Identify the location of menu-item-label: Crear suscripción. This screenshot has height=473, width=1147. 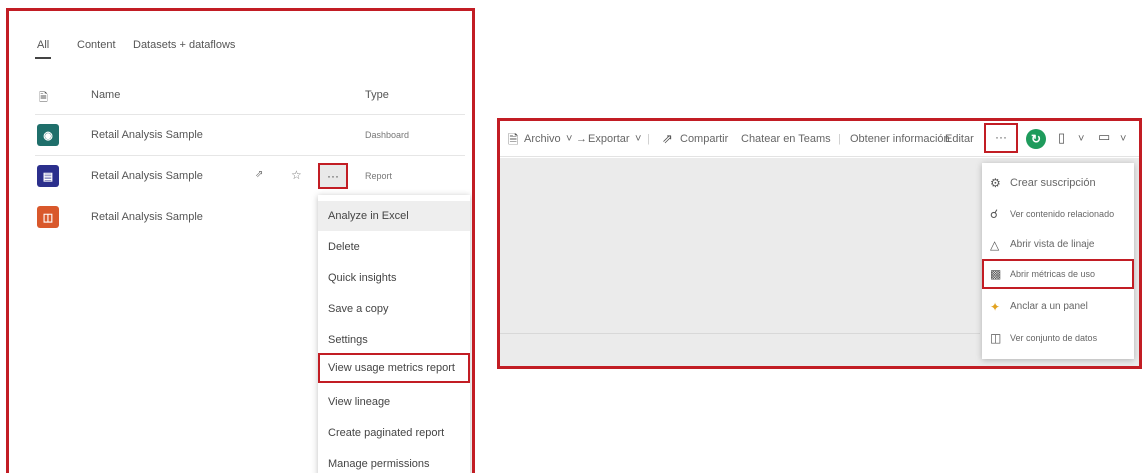
(1053, 183).